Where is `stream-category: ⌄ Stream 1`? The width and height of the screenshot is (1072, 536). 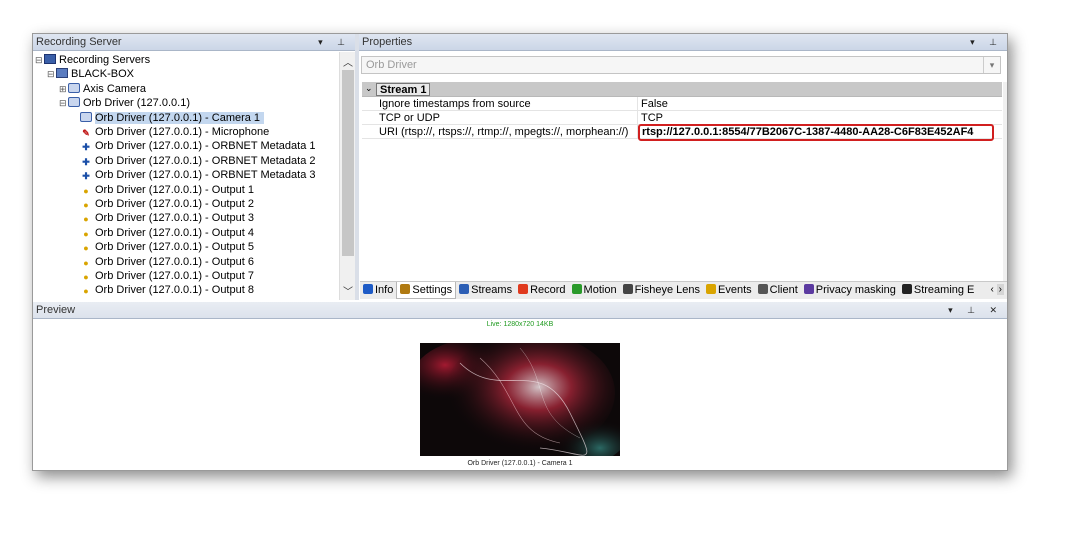 stream-category: ⌄ Stream 1 is located at coordinates (682, 89).